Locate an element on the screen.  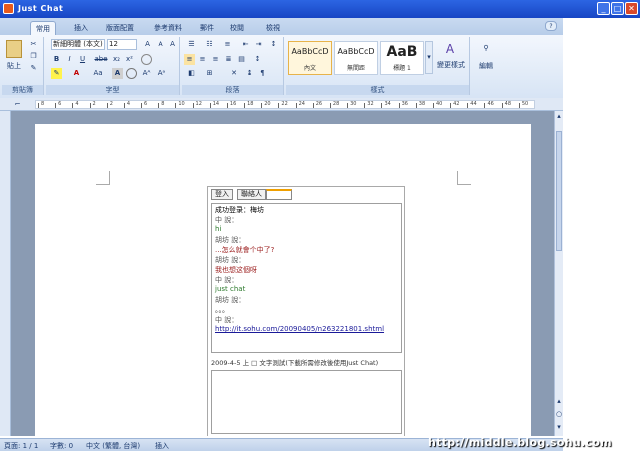
ruler-label: 16 is located at coordinates (233, 104).